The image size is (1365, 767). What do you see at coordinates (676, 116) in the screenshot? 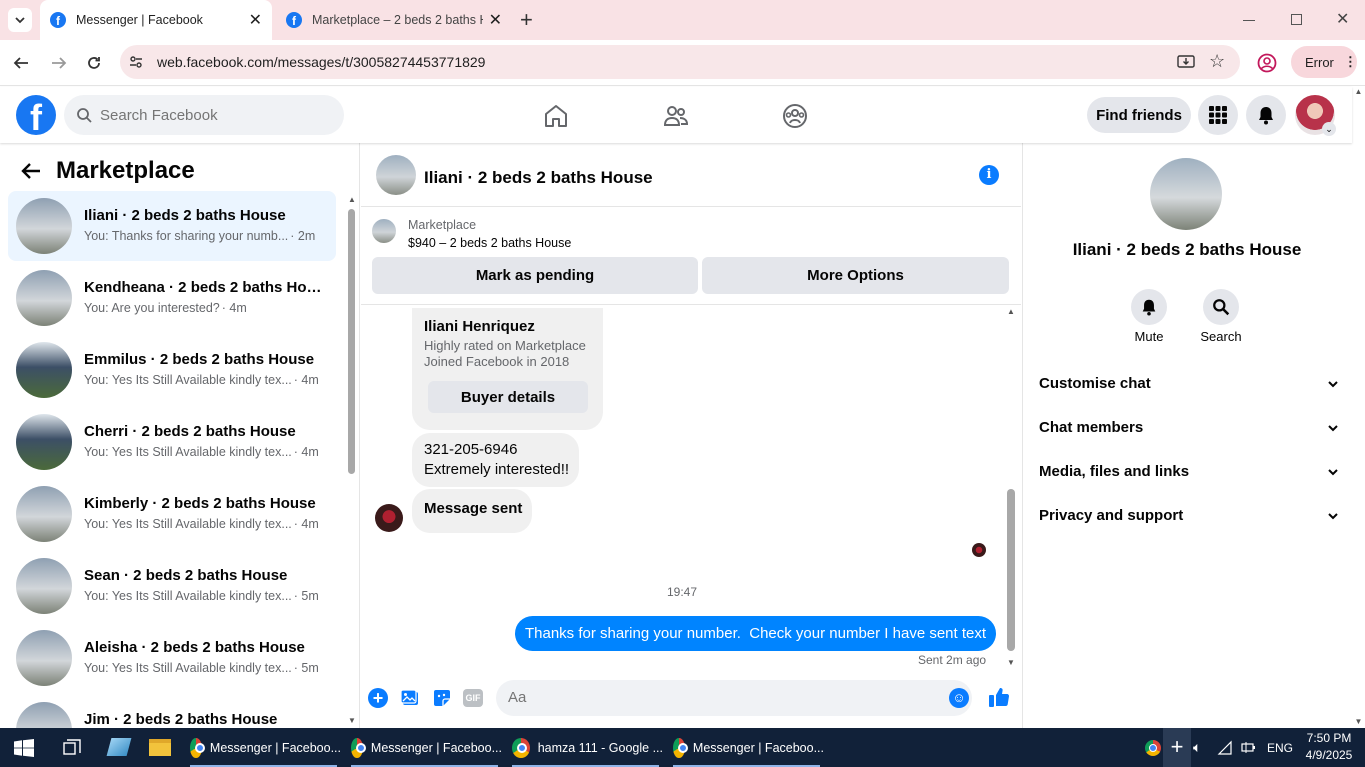
I see `friends-icon` at bounding box center [676, 116].